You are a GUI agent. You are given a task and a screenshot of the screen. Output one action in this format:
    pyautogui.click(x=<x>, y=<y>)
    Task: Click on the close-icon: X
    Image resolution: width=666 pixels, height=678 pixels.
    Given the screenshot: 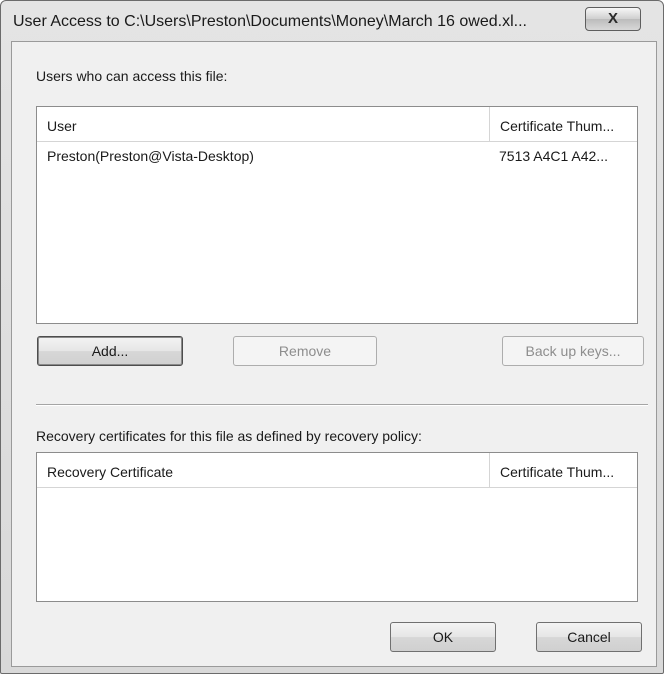 What is the action you would take?
    pyautogui.click(x=612, y=18)
    